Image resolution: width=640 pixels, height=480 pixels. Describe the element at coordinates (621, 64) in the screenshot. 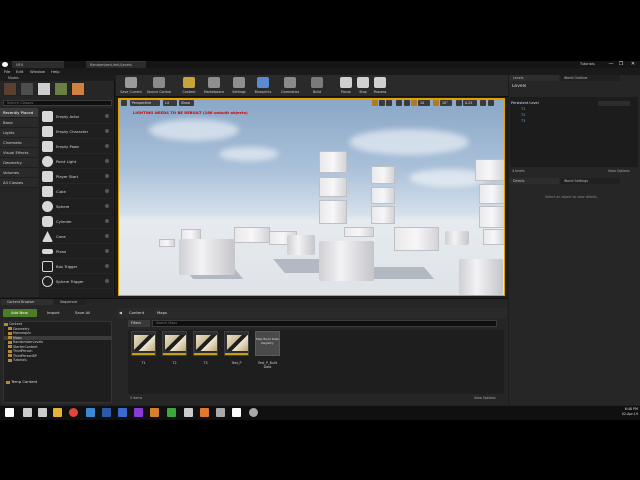

I see `maximize-button: ❐` at that location.